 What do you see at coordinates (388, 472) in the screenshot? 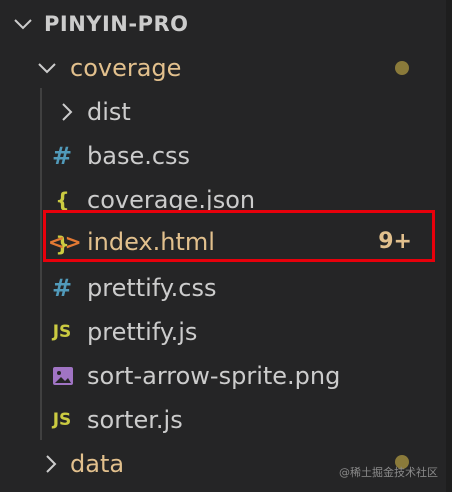
I see `watermark: @稀土掘金技术社区` at bounding box center [388, 472].